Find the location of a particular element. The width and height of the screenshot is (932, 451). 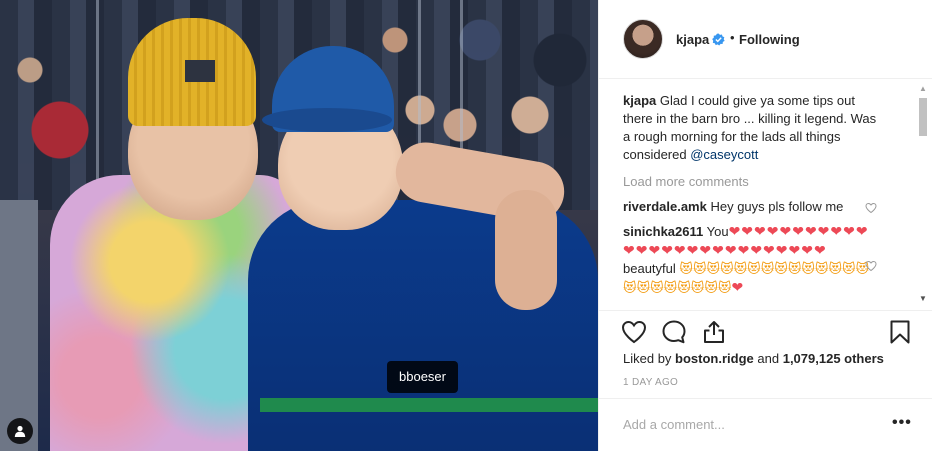

scroll-down-arrow-icon: ▼ is located at coordinates (923, 299).